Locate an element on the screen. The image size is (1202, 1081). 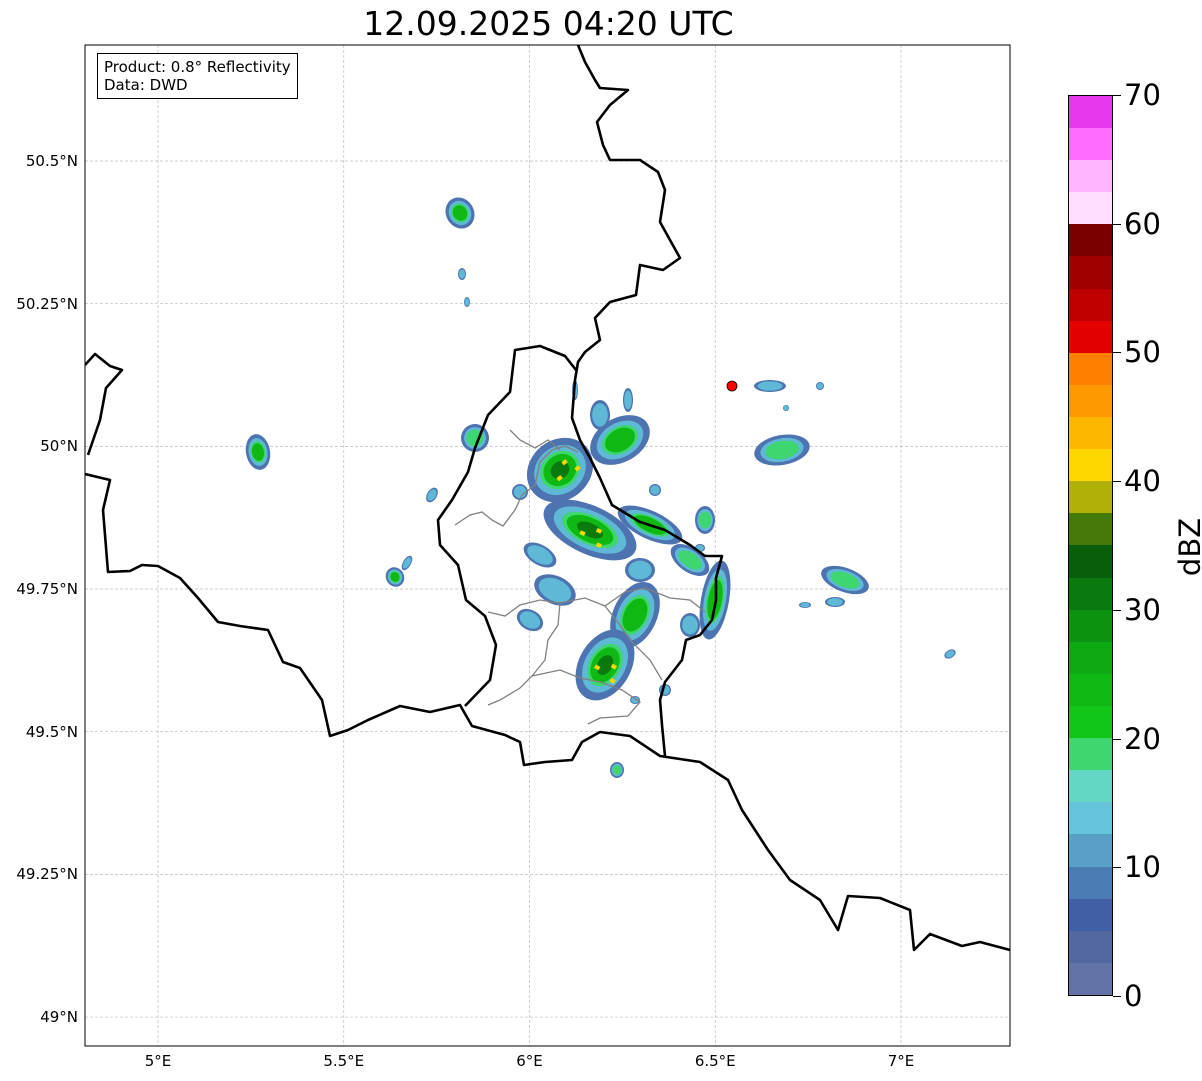
colorbar-tick-label: 30 is located at coordinates (1142, 609).